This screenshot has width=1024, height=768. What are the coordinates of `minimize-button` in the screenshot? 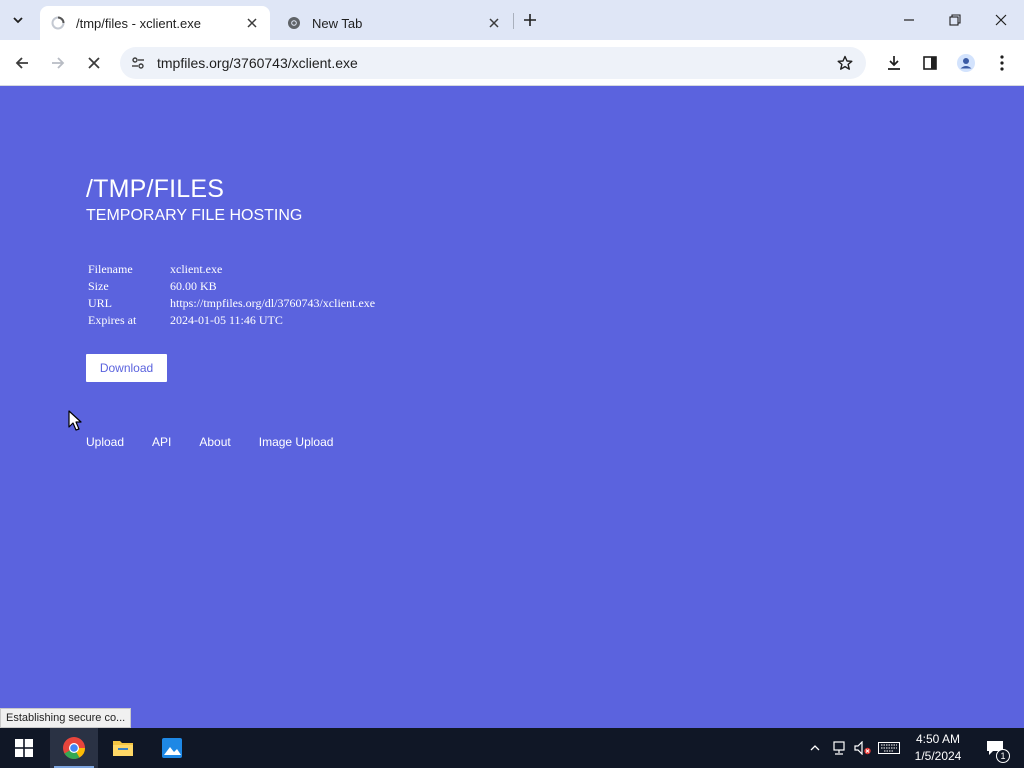 It's located at (909, 20).